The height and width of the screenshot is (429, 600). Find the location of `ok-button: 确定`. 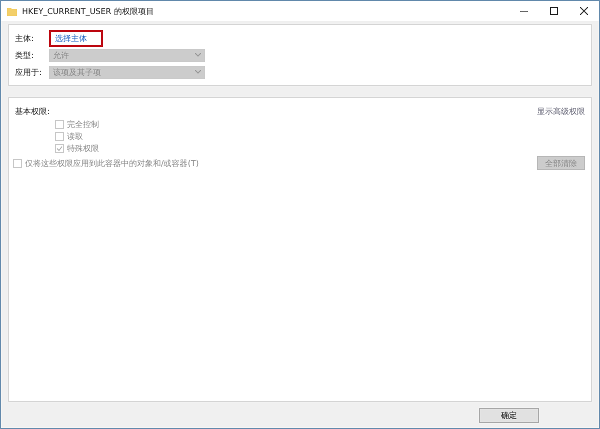

ok-button: 确定 is located at coordinates (509, 415).